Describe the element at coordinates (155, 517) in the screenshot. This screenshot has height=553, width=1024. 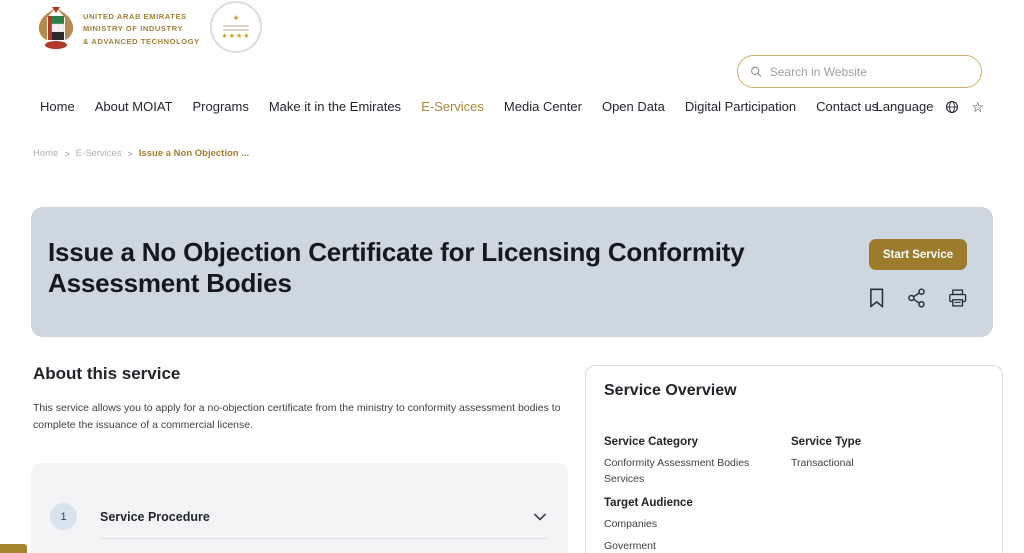
I see `accordion-title: Service Procedure` at that location.